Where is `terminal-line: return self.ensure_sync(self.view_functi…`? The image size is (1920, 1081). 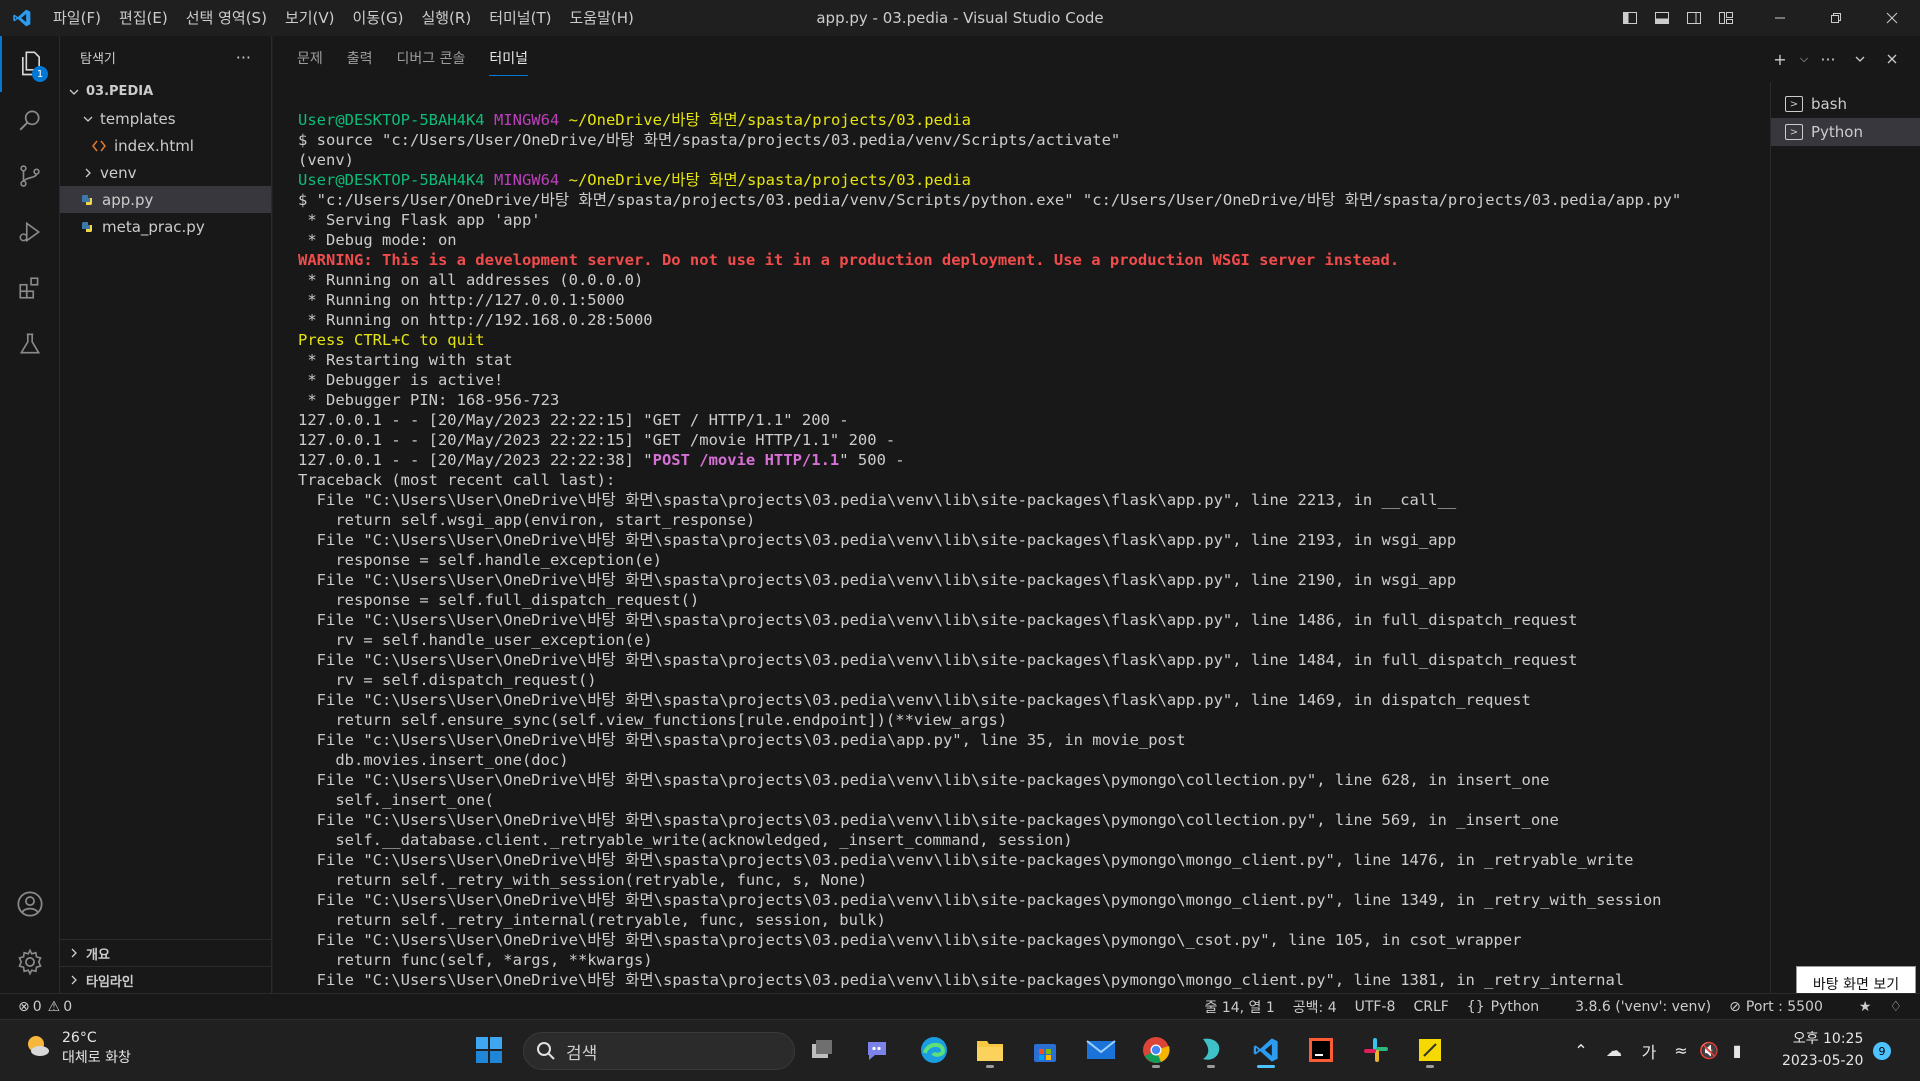 terminal-line: return self.ensure_sync(self.view_functi… is located at coordinates (989, 720).